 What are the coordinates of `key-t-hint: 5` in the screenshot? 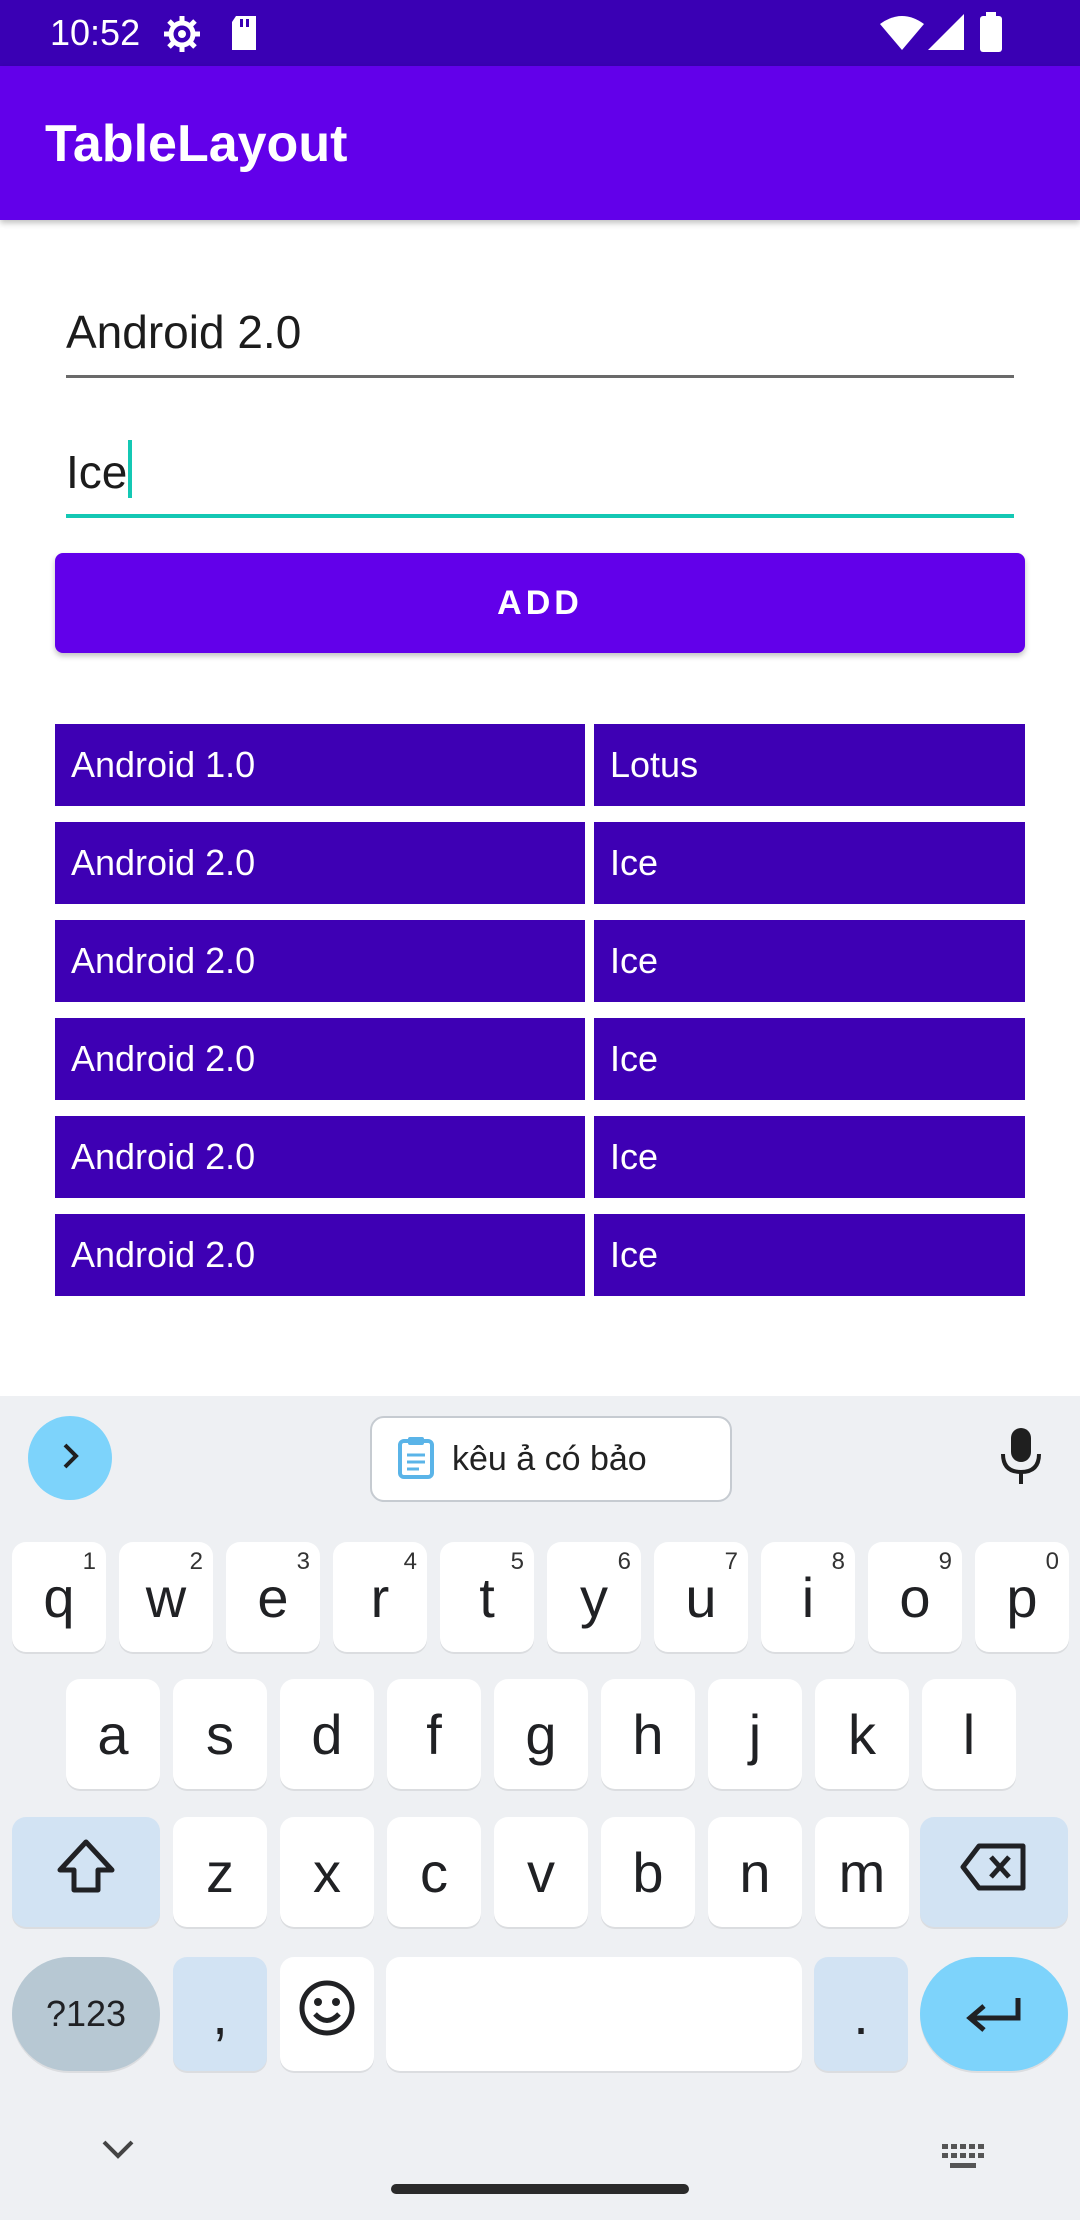 It's located at (517, 1561).